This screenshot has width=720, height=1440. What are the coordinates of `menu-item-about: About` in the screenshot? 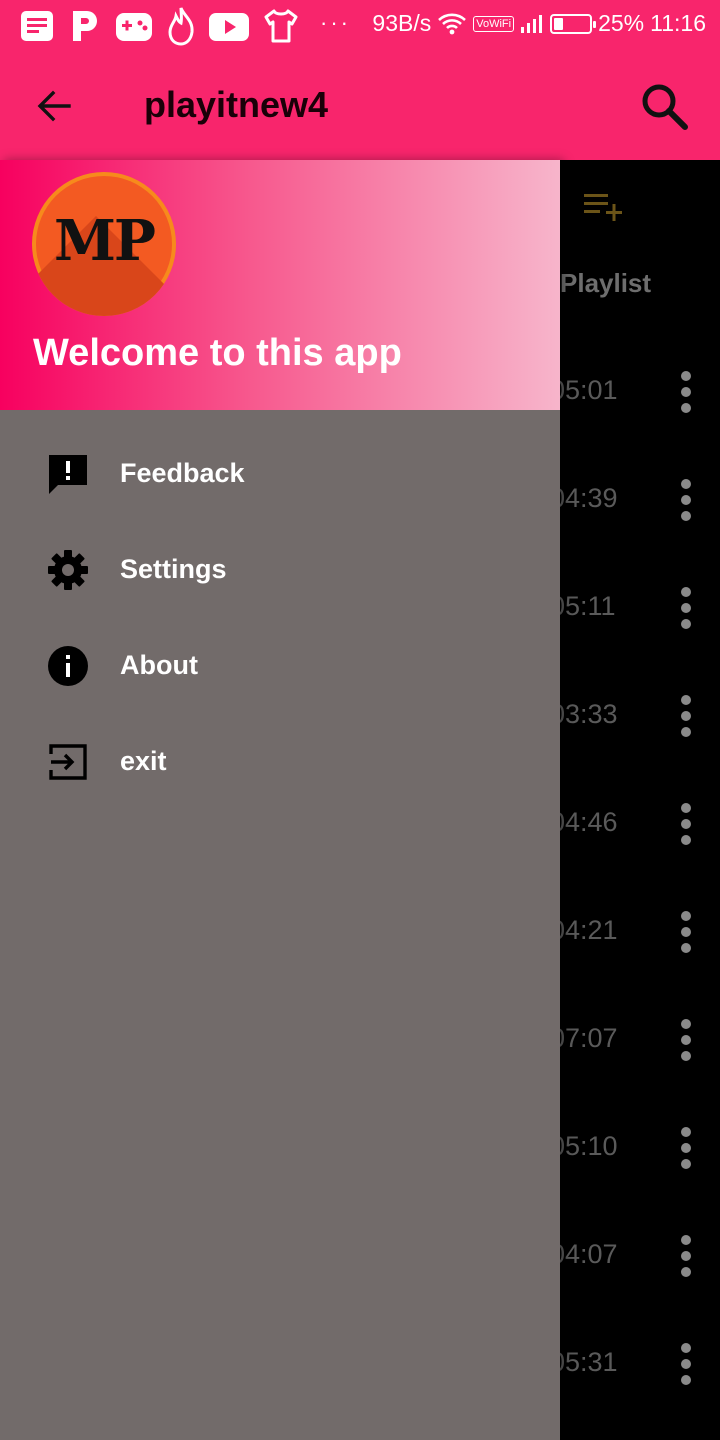 It's located at (280, 668).